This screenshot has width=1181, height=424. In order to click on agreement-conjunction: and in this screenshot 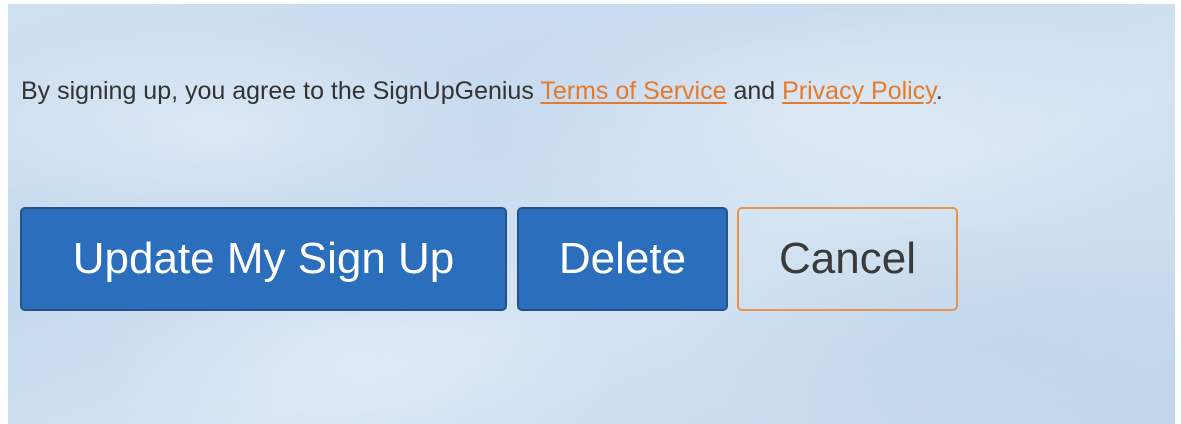, I will do `click(754, 91)`.